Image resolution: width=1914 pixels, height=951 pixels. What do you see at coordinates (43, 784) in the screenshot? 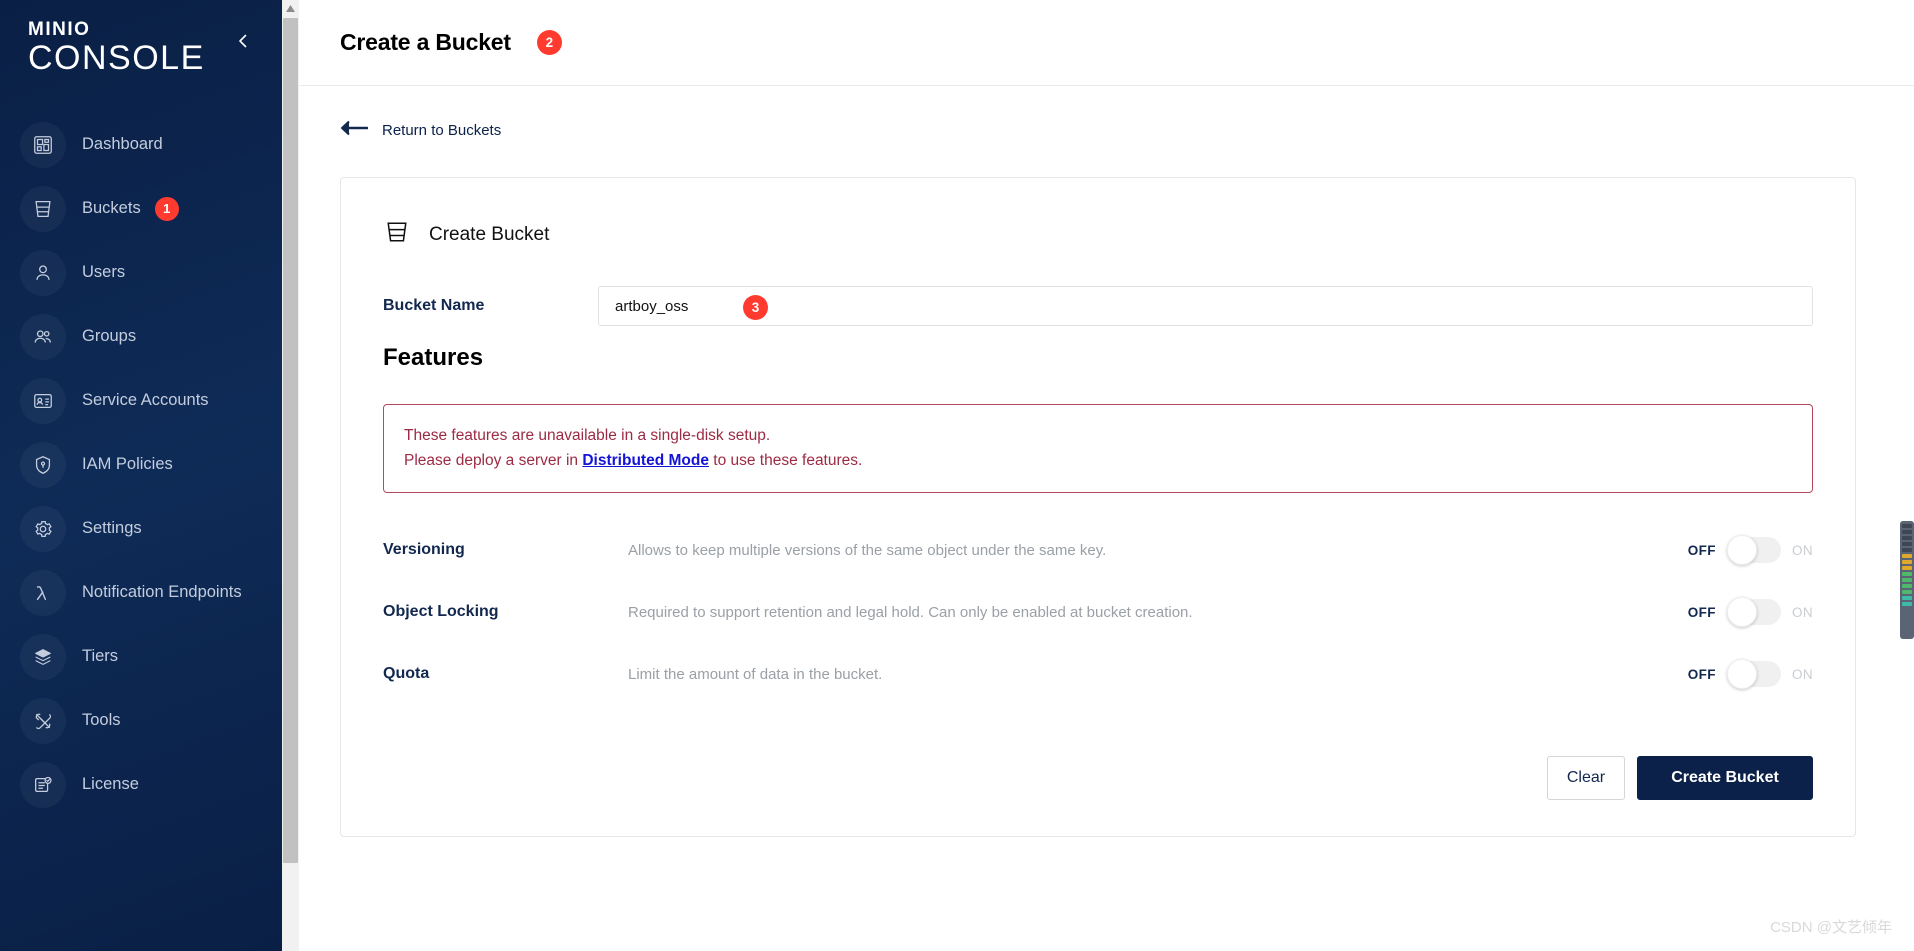
I see `license-icon` at bounding box center [43, 784].